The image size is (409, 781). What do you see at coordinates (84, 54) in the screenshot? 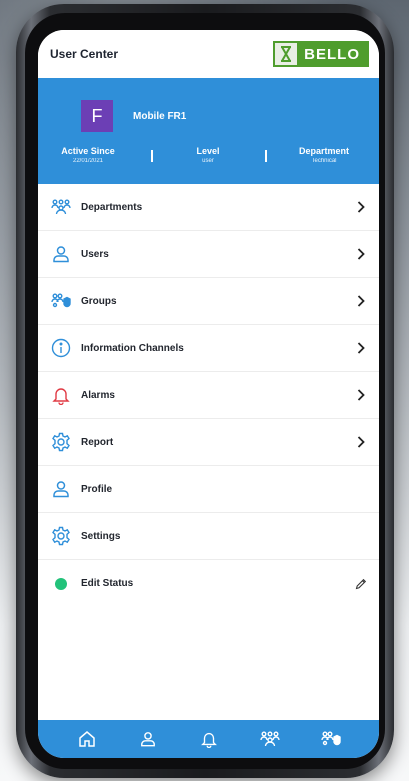
I see `page-title: User Center` at bounding box center [84, 54].